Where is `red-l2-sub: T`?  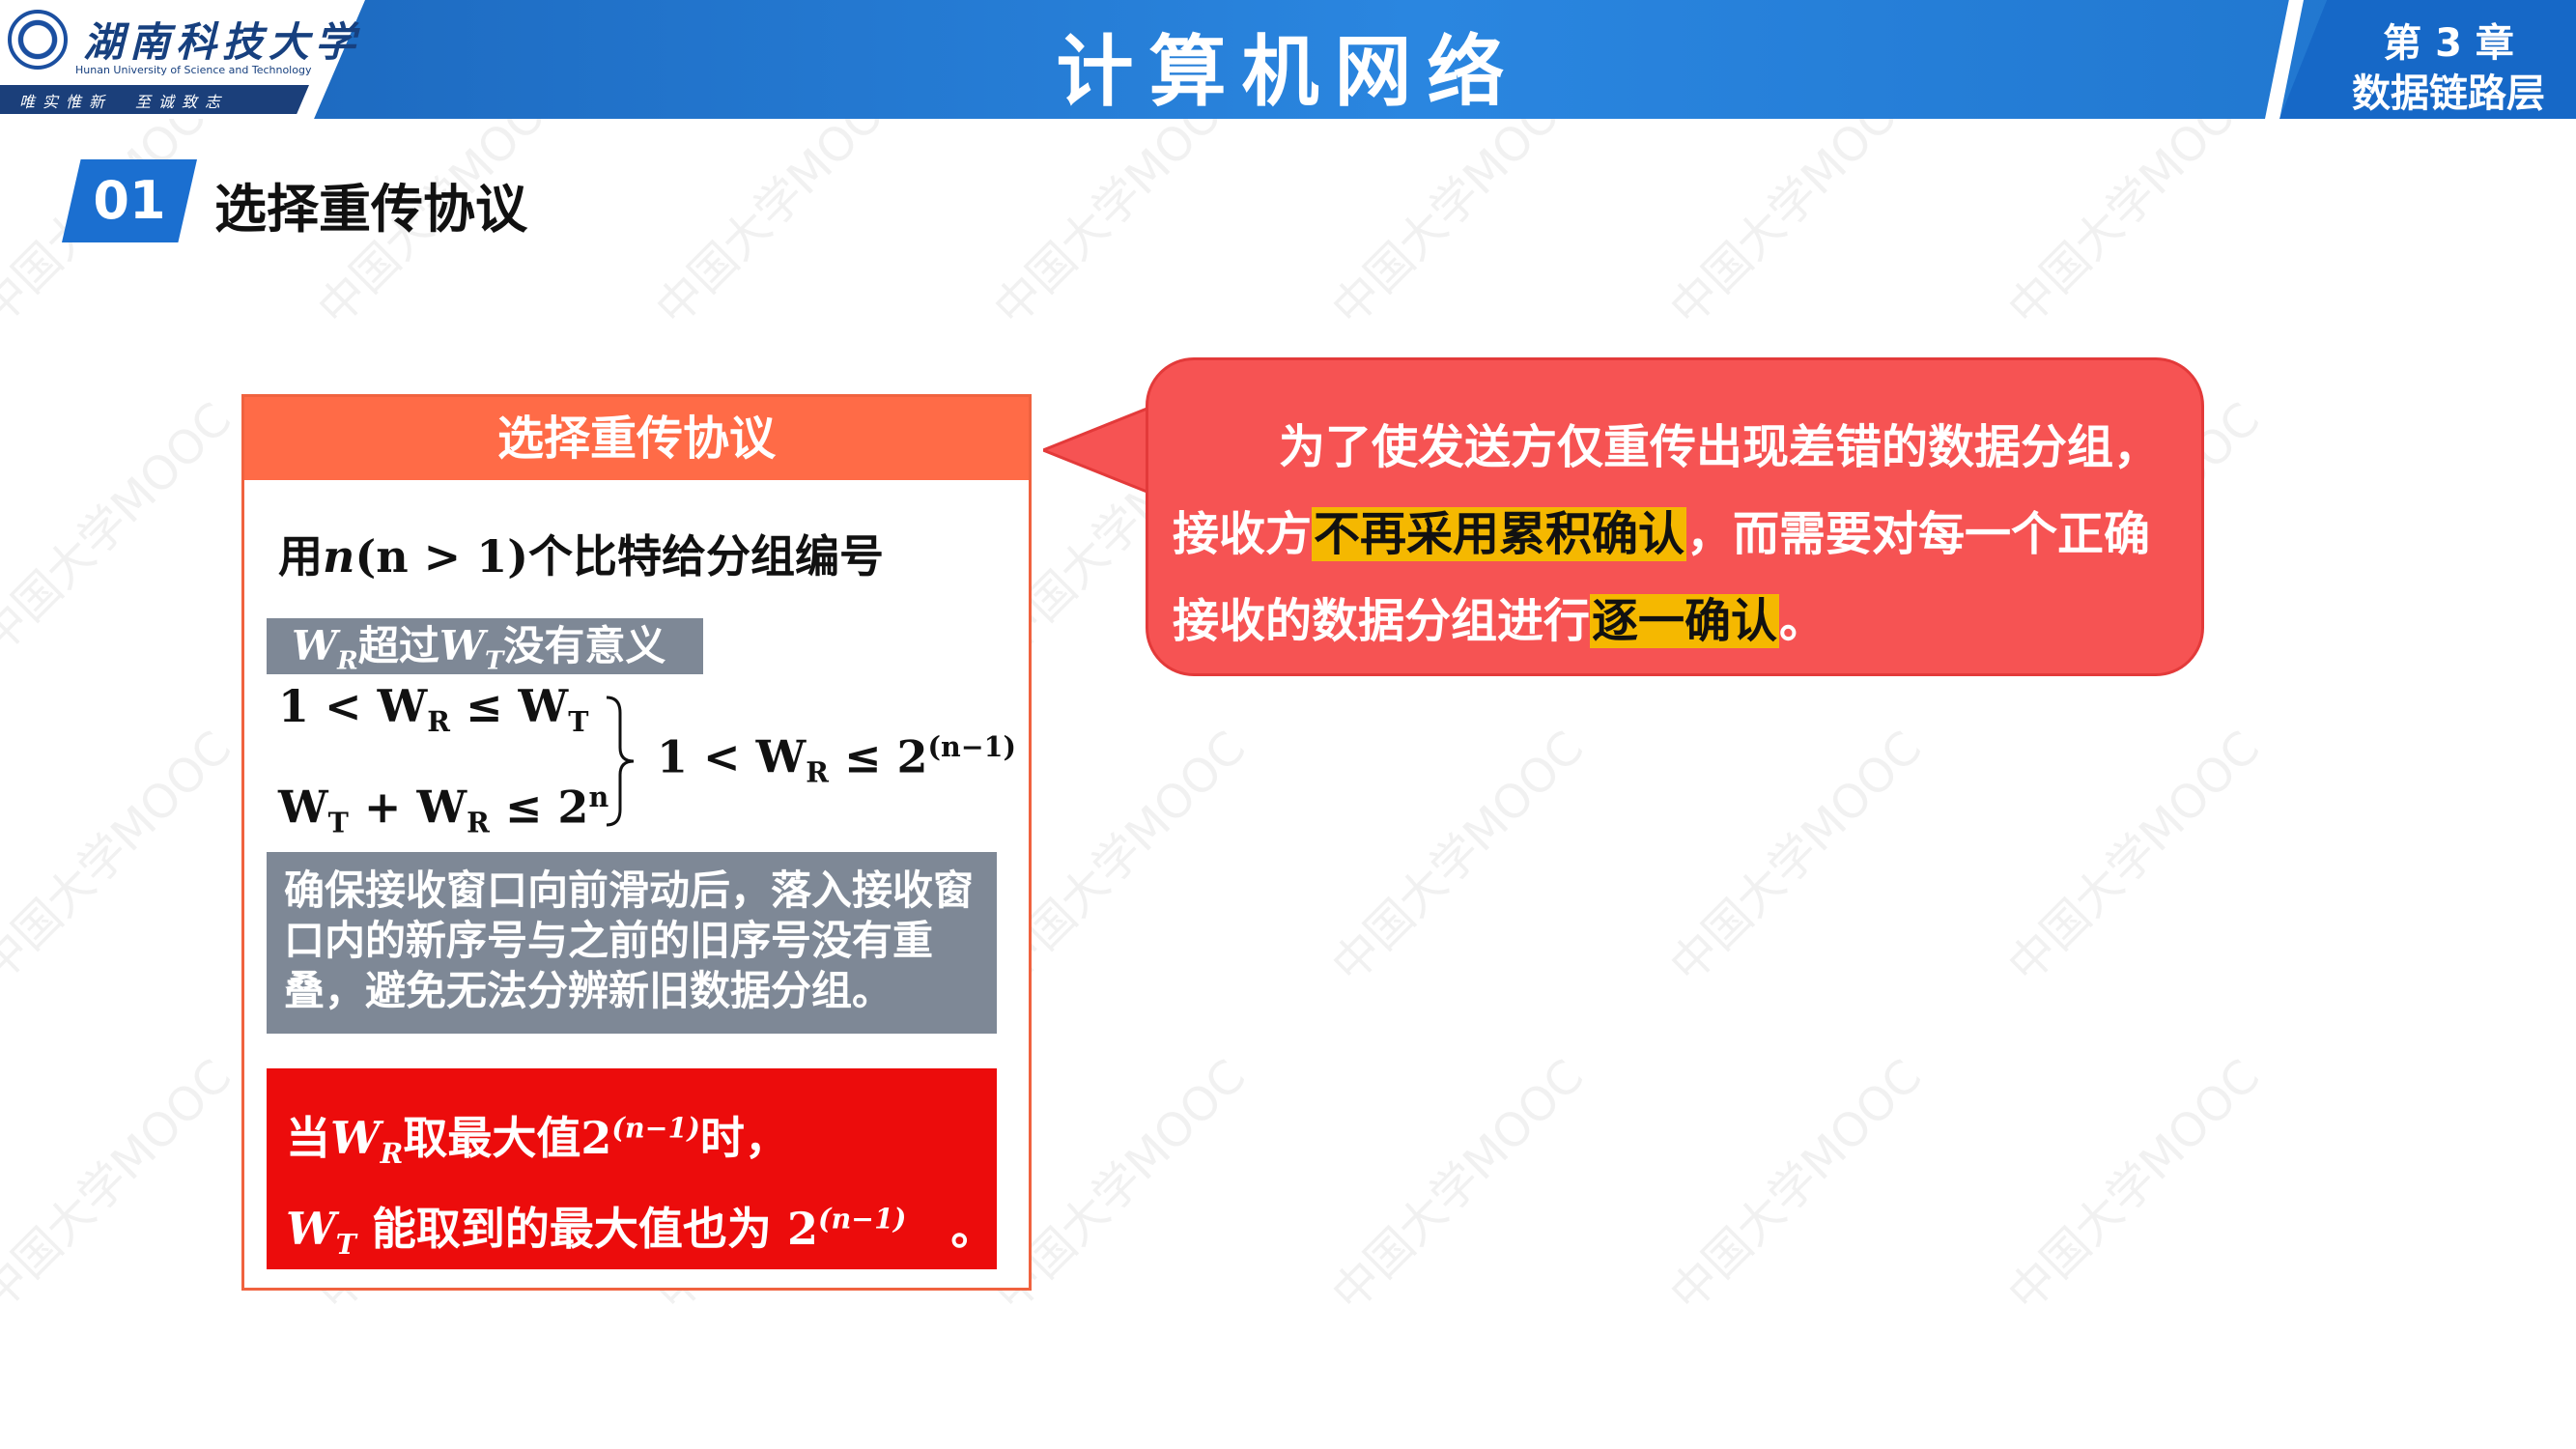 red-l2-sub: T is located at coordinates (345, 1245).